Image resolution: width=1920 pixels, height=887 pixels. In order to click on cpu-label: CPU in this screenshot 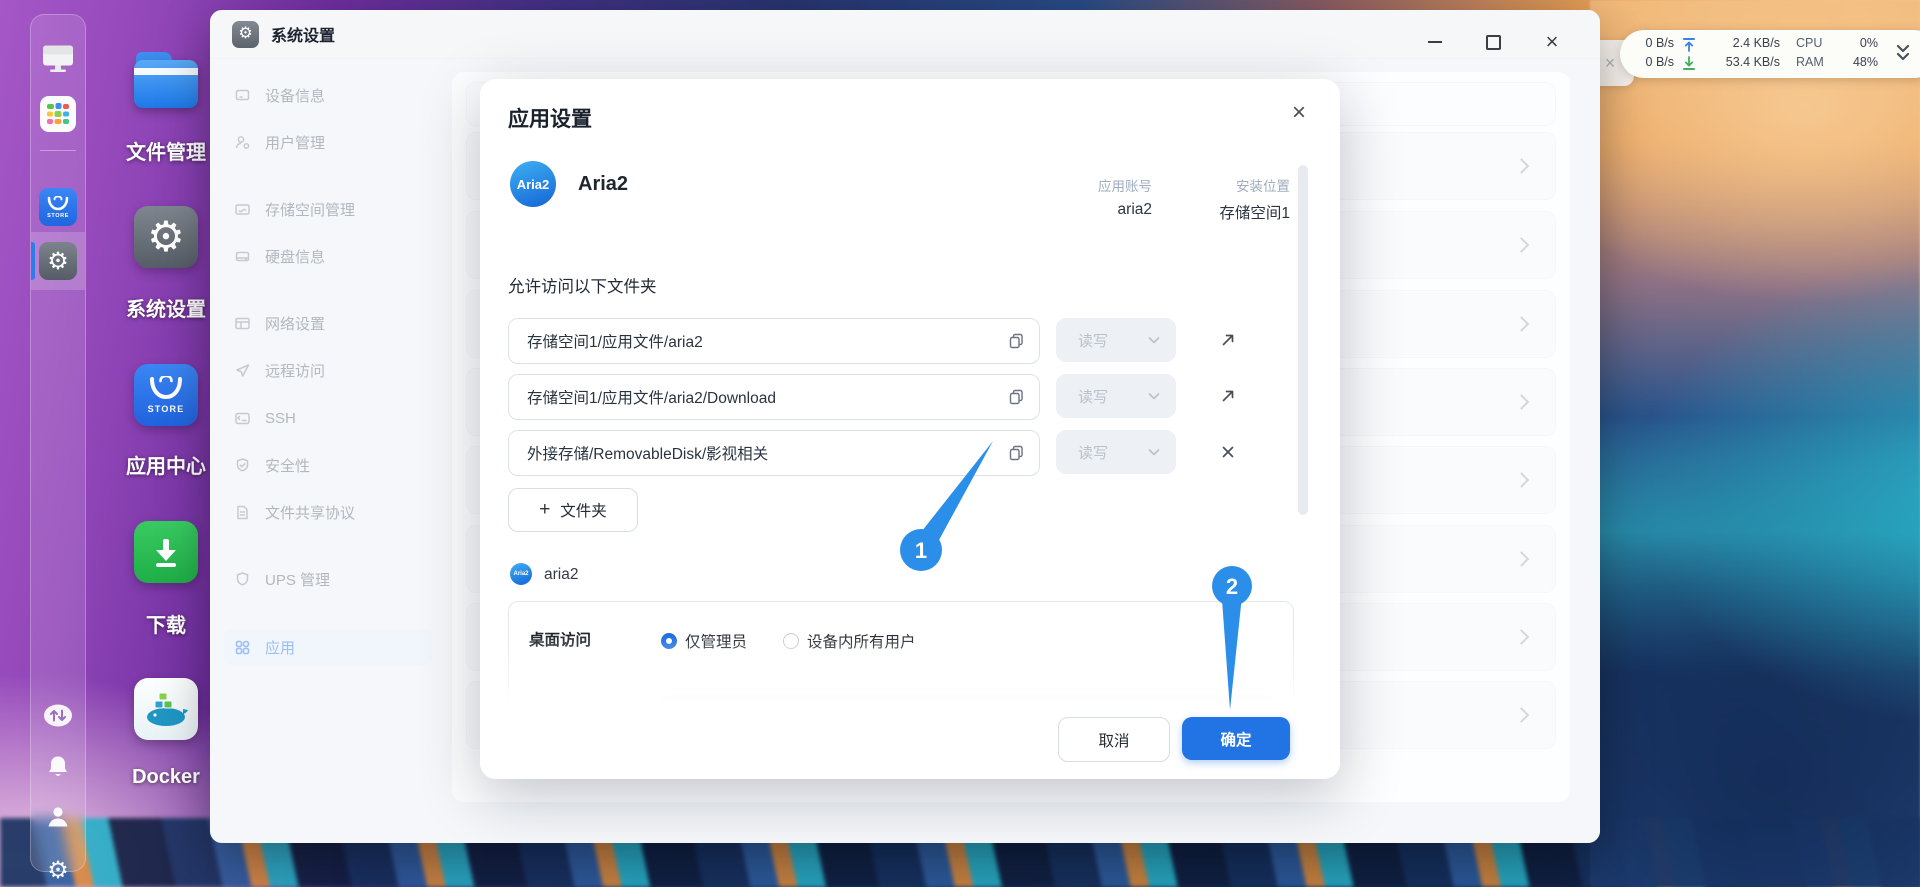, I will do `click(1809, 43)`.